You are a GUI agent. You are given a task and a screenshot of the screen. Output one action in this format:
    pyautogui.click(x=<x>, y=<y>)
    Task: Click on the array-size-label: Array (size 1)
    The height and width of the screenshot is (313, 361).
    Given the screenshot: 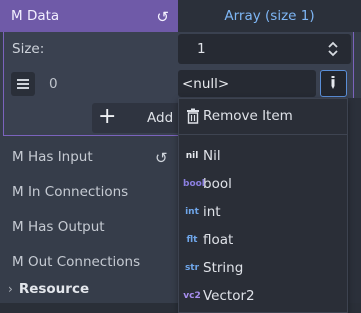 What is the action you would take?
    pyautogui.click(x=269, y=16)
    